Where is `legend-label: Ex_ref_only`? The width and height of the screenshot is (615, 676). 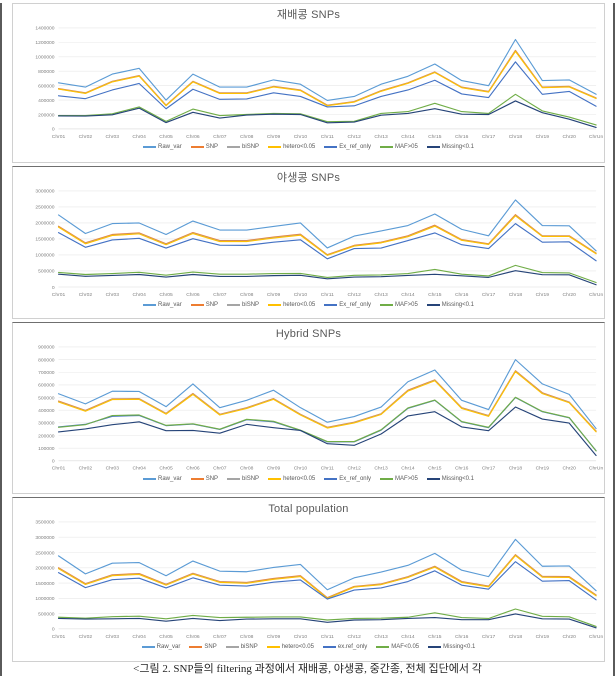
legend-label: Ex_ref_only is located at coordinates (355, 304).